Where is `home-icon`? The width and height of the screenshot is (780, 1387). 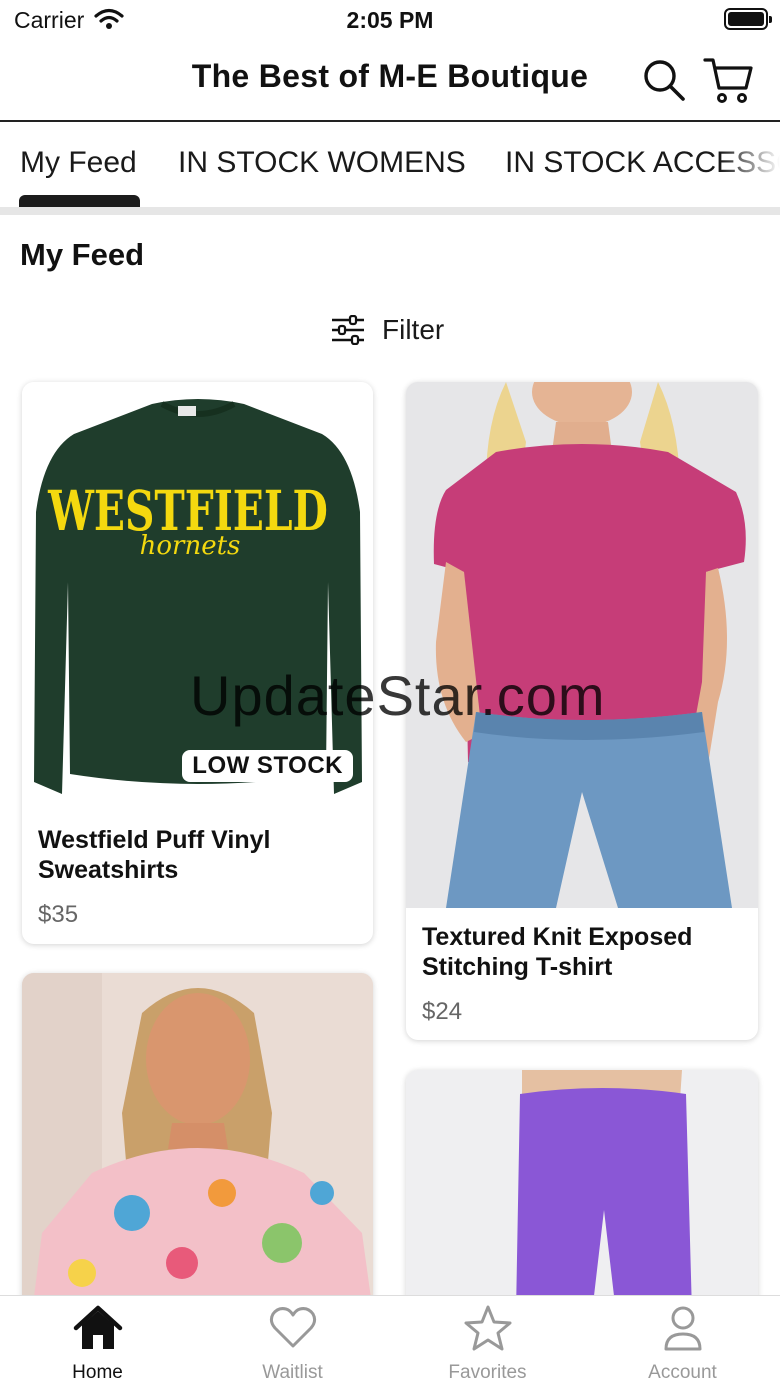
home-icon is located at coordinates (98, 1327).